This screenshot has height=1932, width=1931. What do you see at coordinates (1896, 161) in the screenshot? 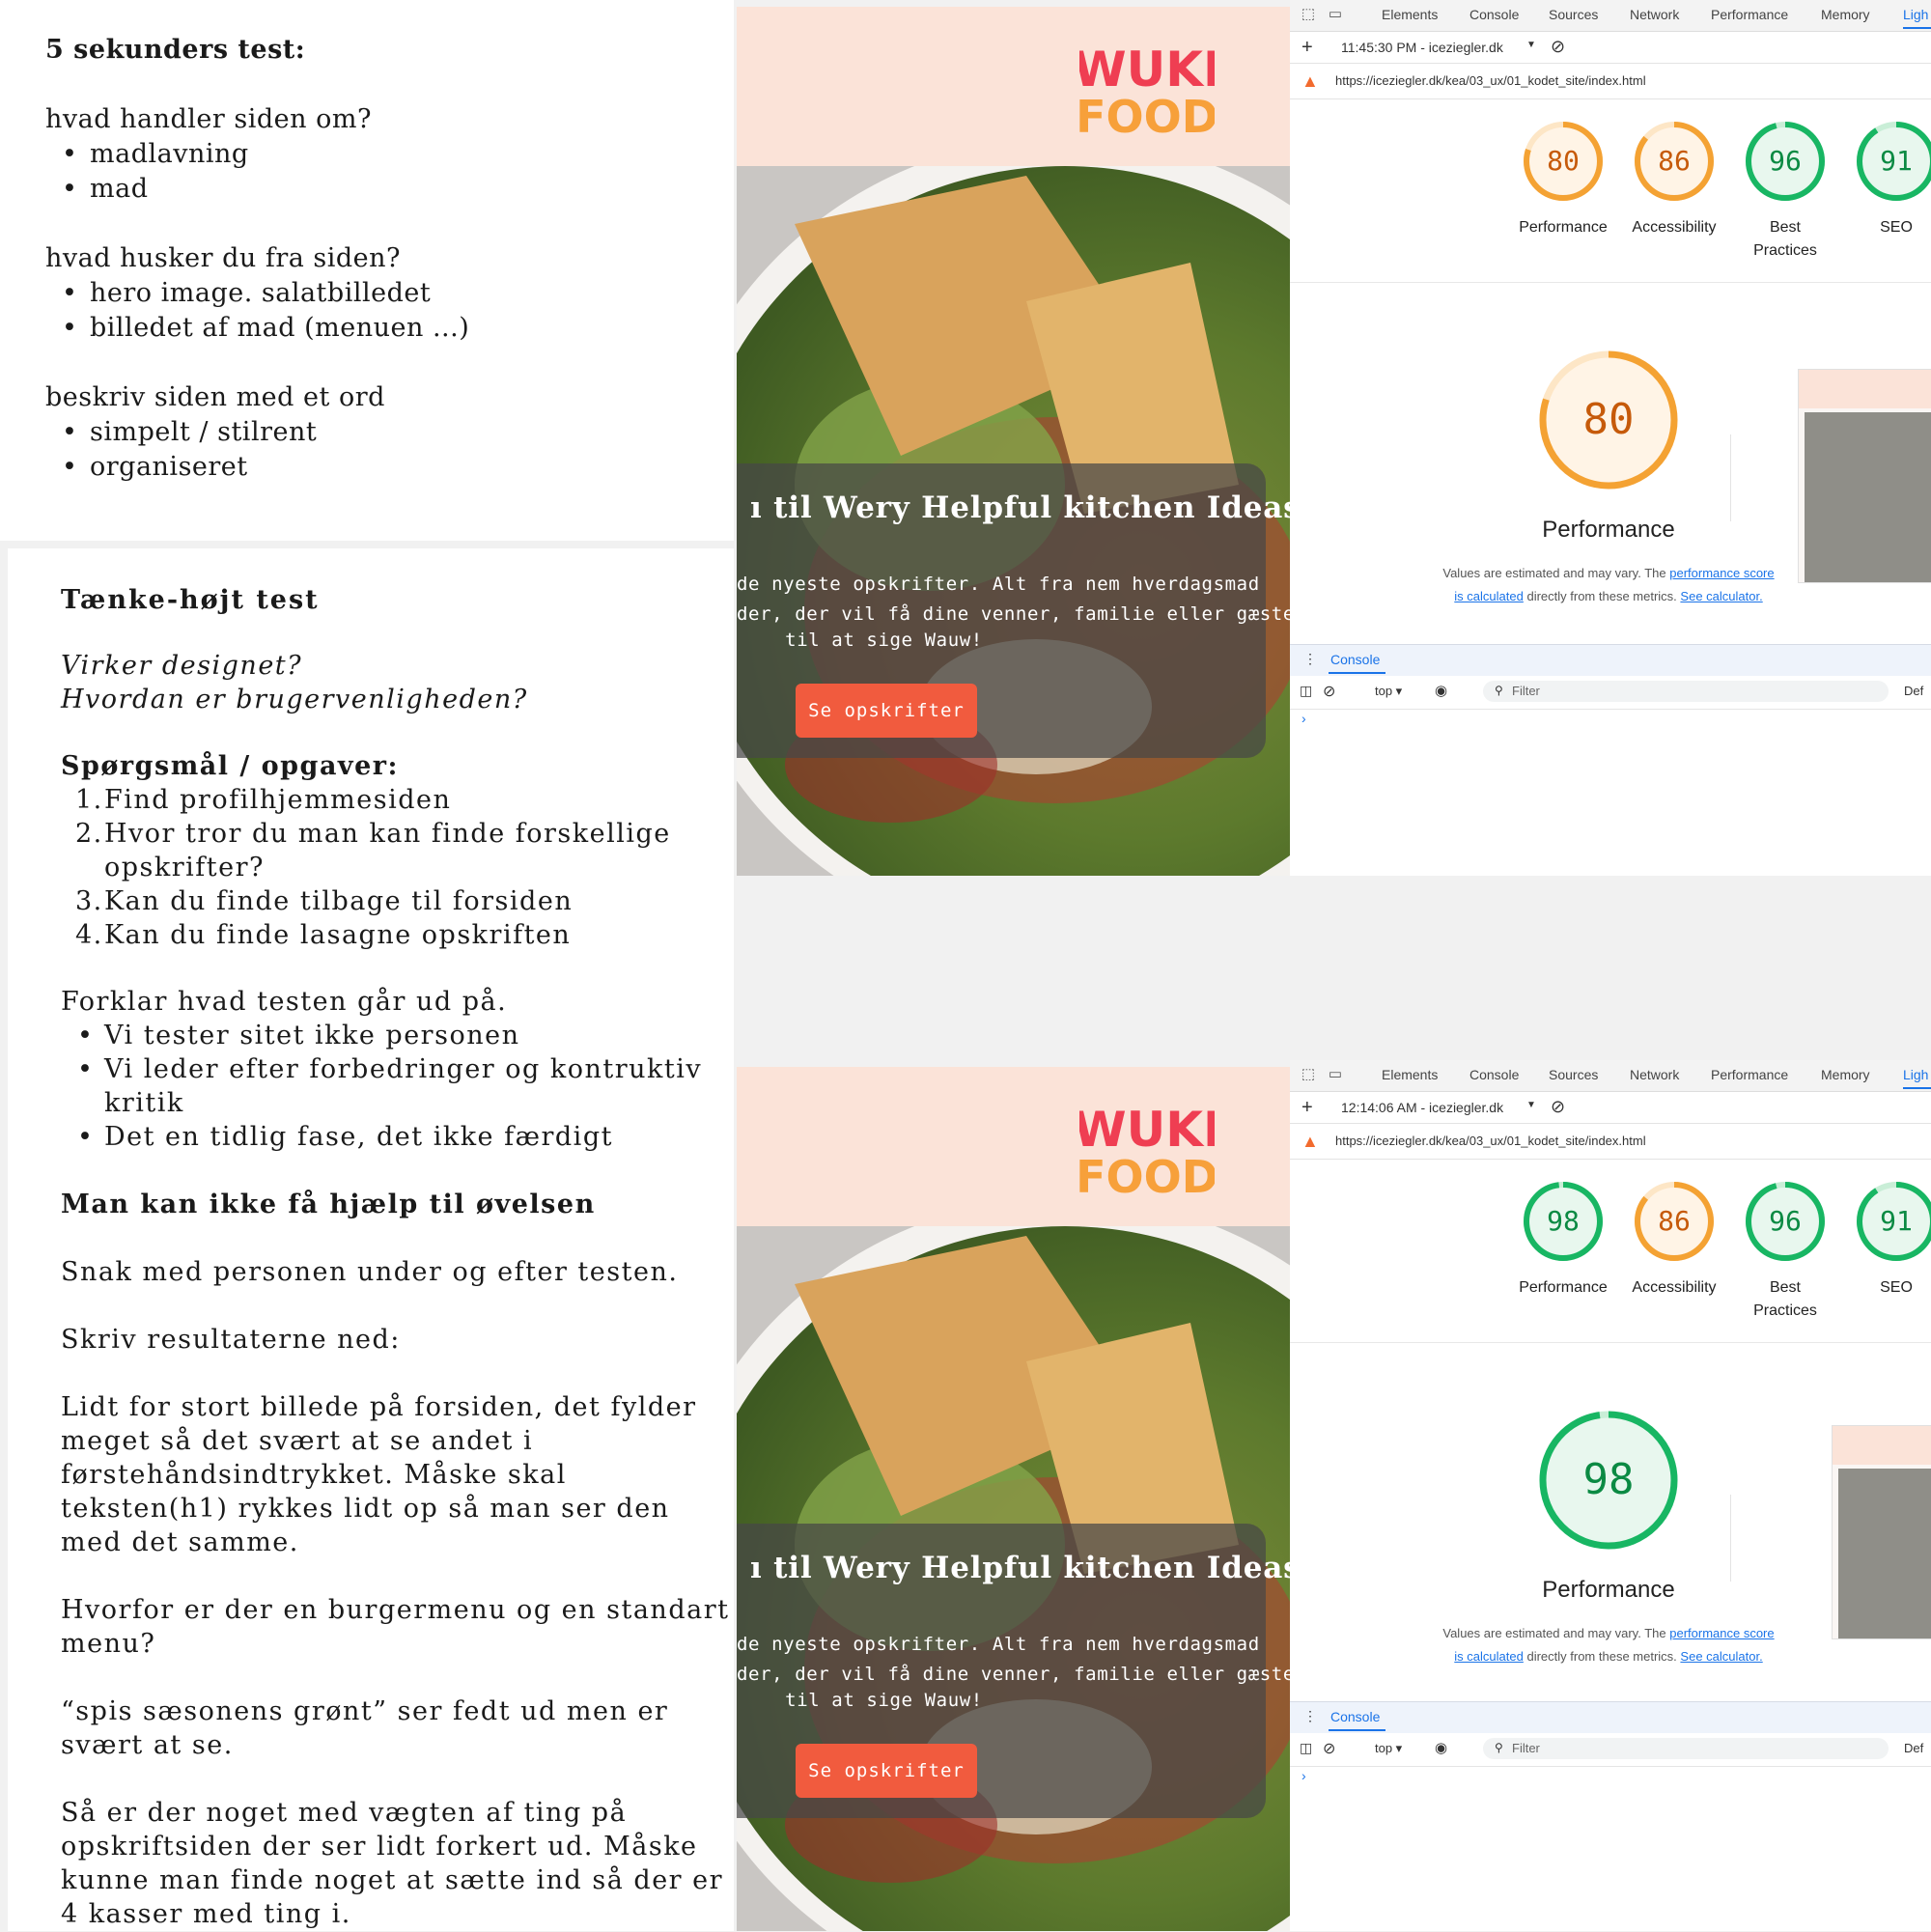
I see `gauge-value: 91` at bounding box center [1896, 161].